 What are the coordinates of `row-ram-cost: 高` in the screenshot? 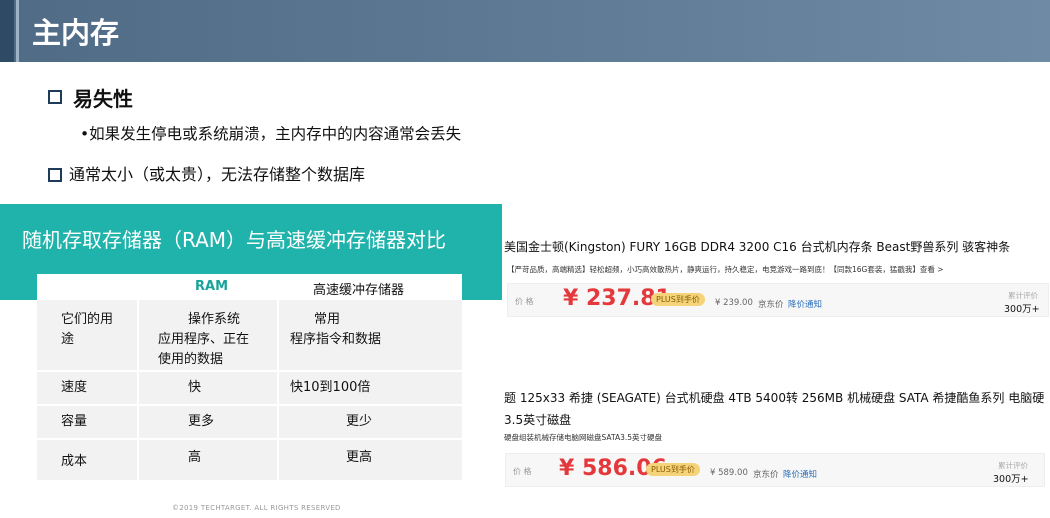 It's located at (195, 457).